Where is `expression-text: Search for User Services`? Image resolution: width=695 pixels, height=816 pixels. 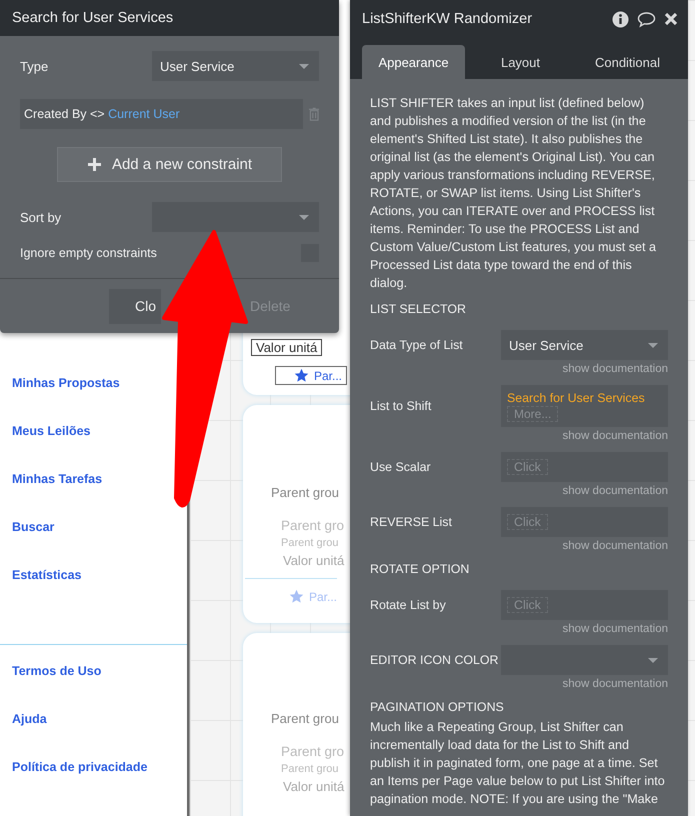
expression-text: Search for User Services is located at coordinates (576, 397).